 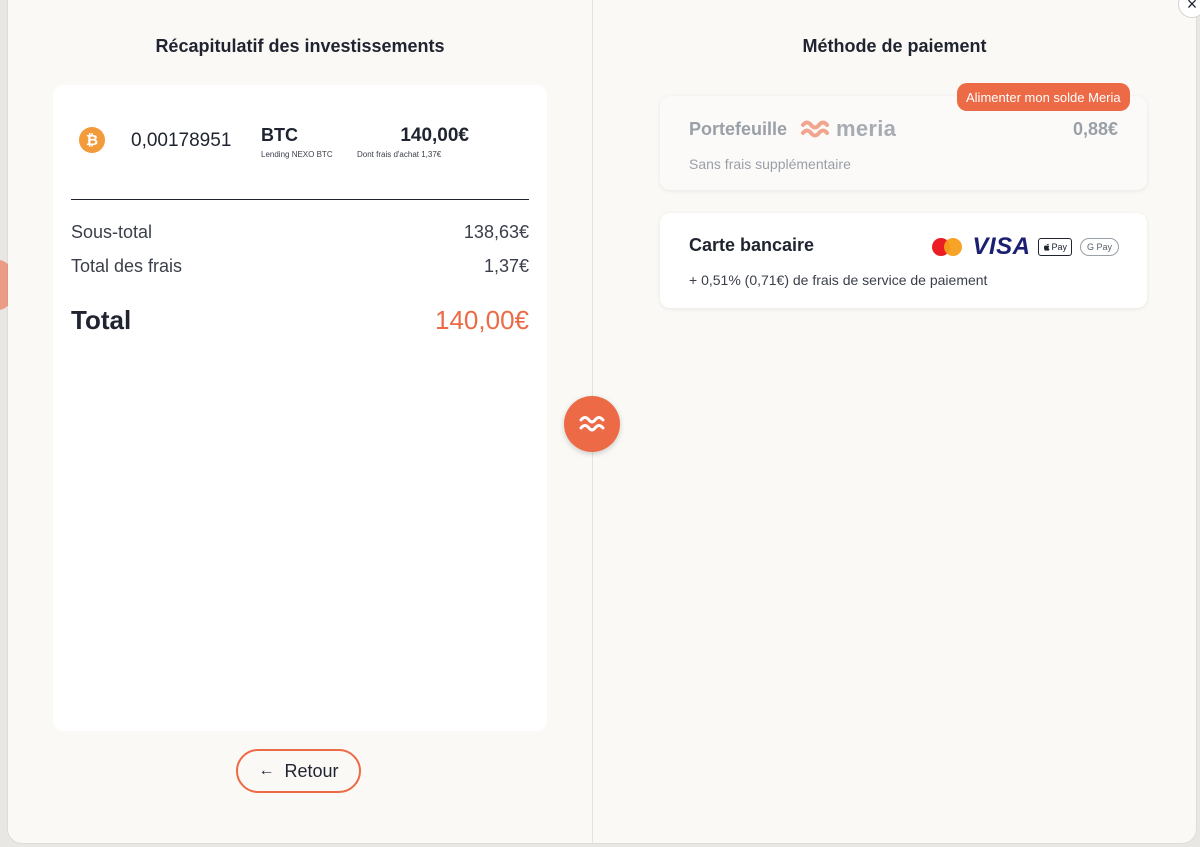 I want to click on total-label: Total, so click(x=101, y=320).